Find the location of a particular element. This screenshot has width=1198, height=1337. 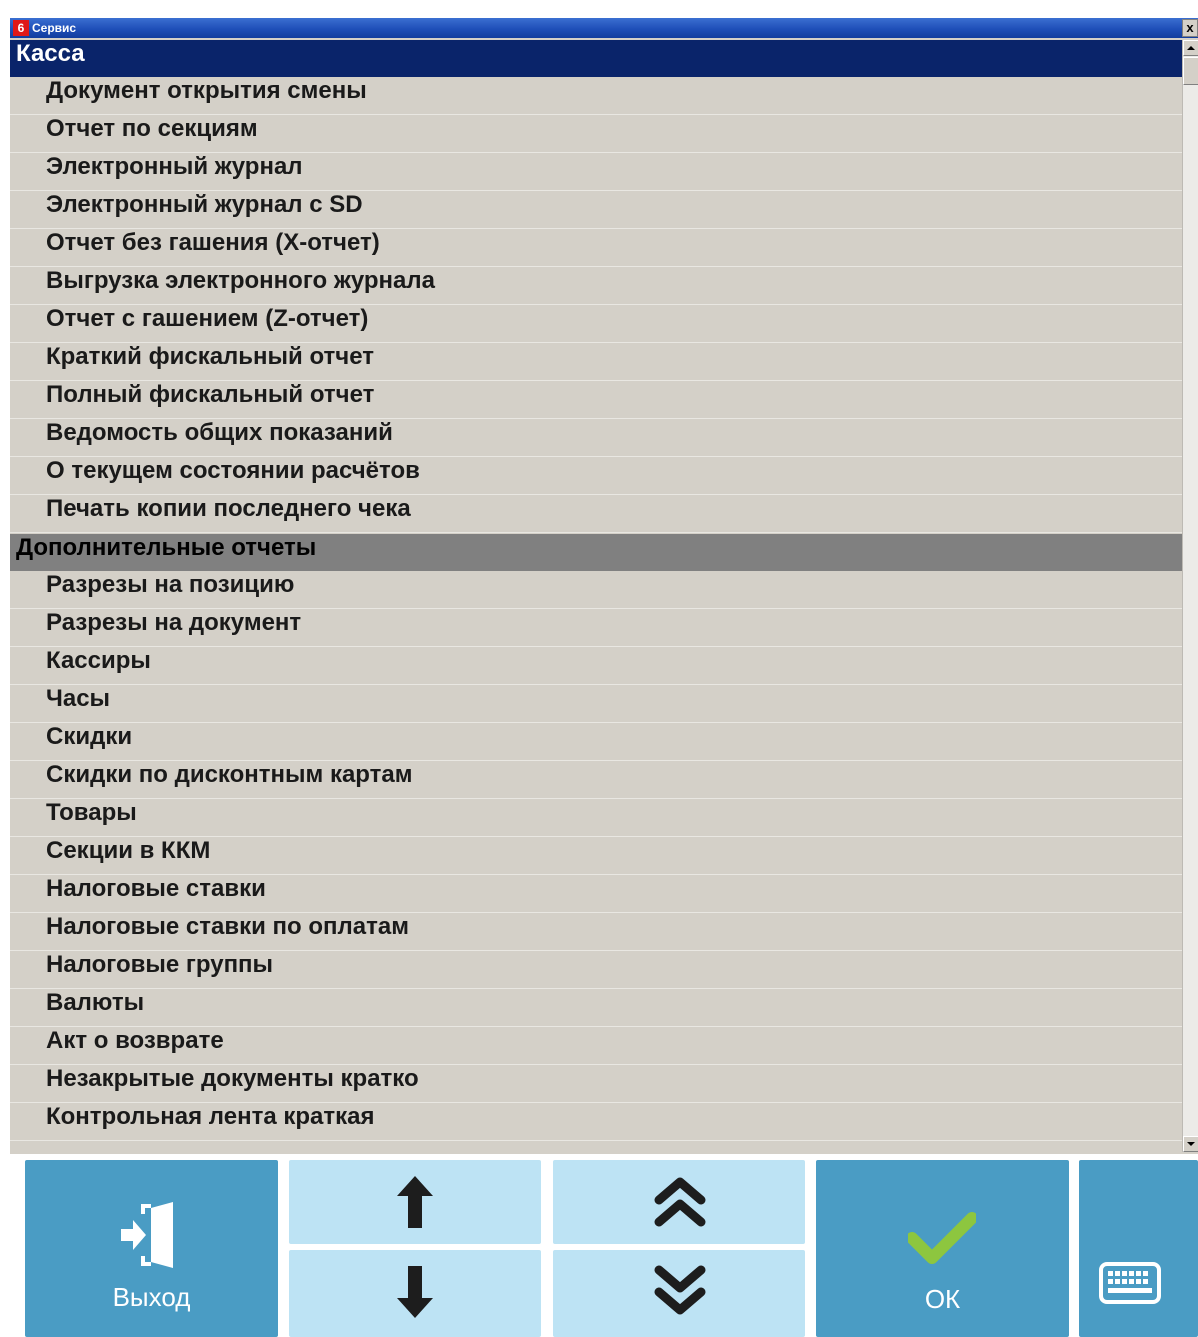

window-title: Сервис is located at coordinates (54, 28).